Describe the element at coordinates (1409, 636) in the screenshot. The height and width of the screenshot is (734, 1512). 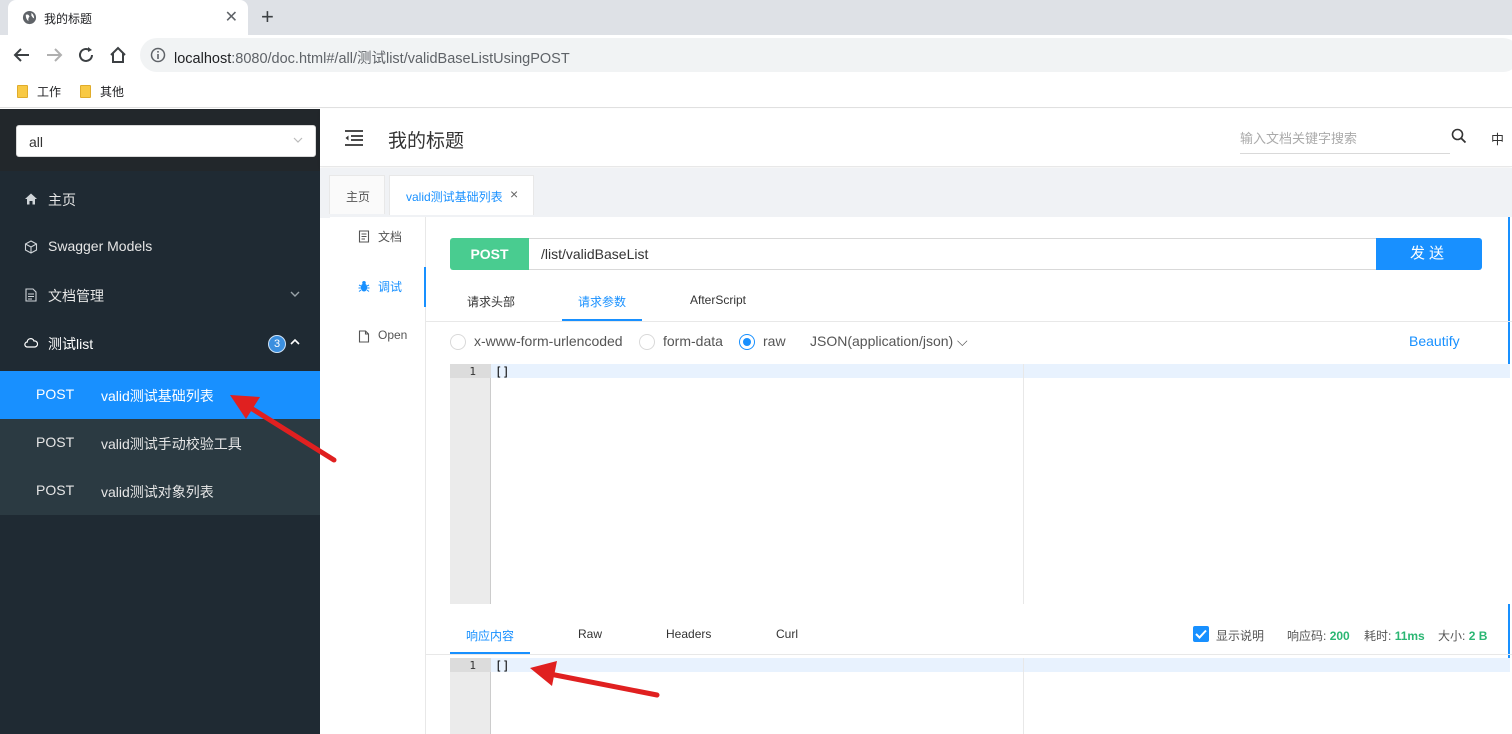
I see `time-value: 11ms` at that location.